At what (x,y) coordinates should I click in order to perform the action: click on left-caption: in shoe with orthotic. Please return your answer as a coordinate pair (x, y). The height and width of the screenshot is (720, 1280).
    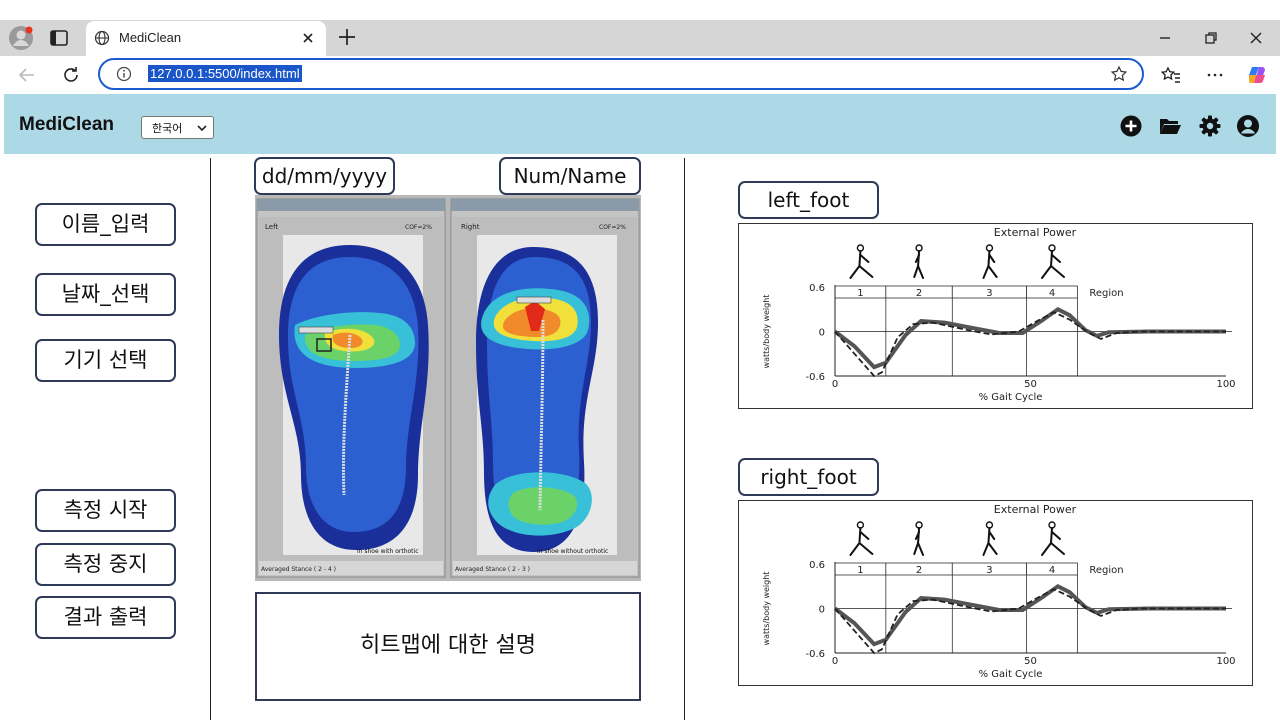
    Looking at the image, I should click on (388, 551).